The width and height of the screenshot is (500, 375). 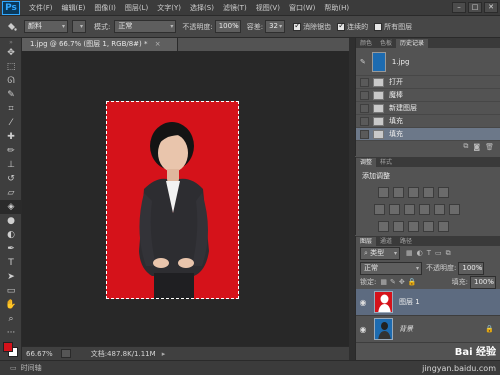 What do you see at coordinates (11, 151) in the screenshot?
I see `brush-tool-icon: ✏` at bounding box center [11, 151].